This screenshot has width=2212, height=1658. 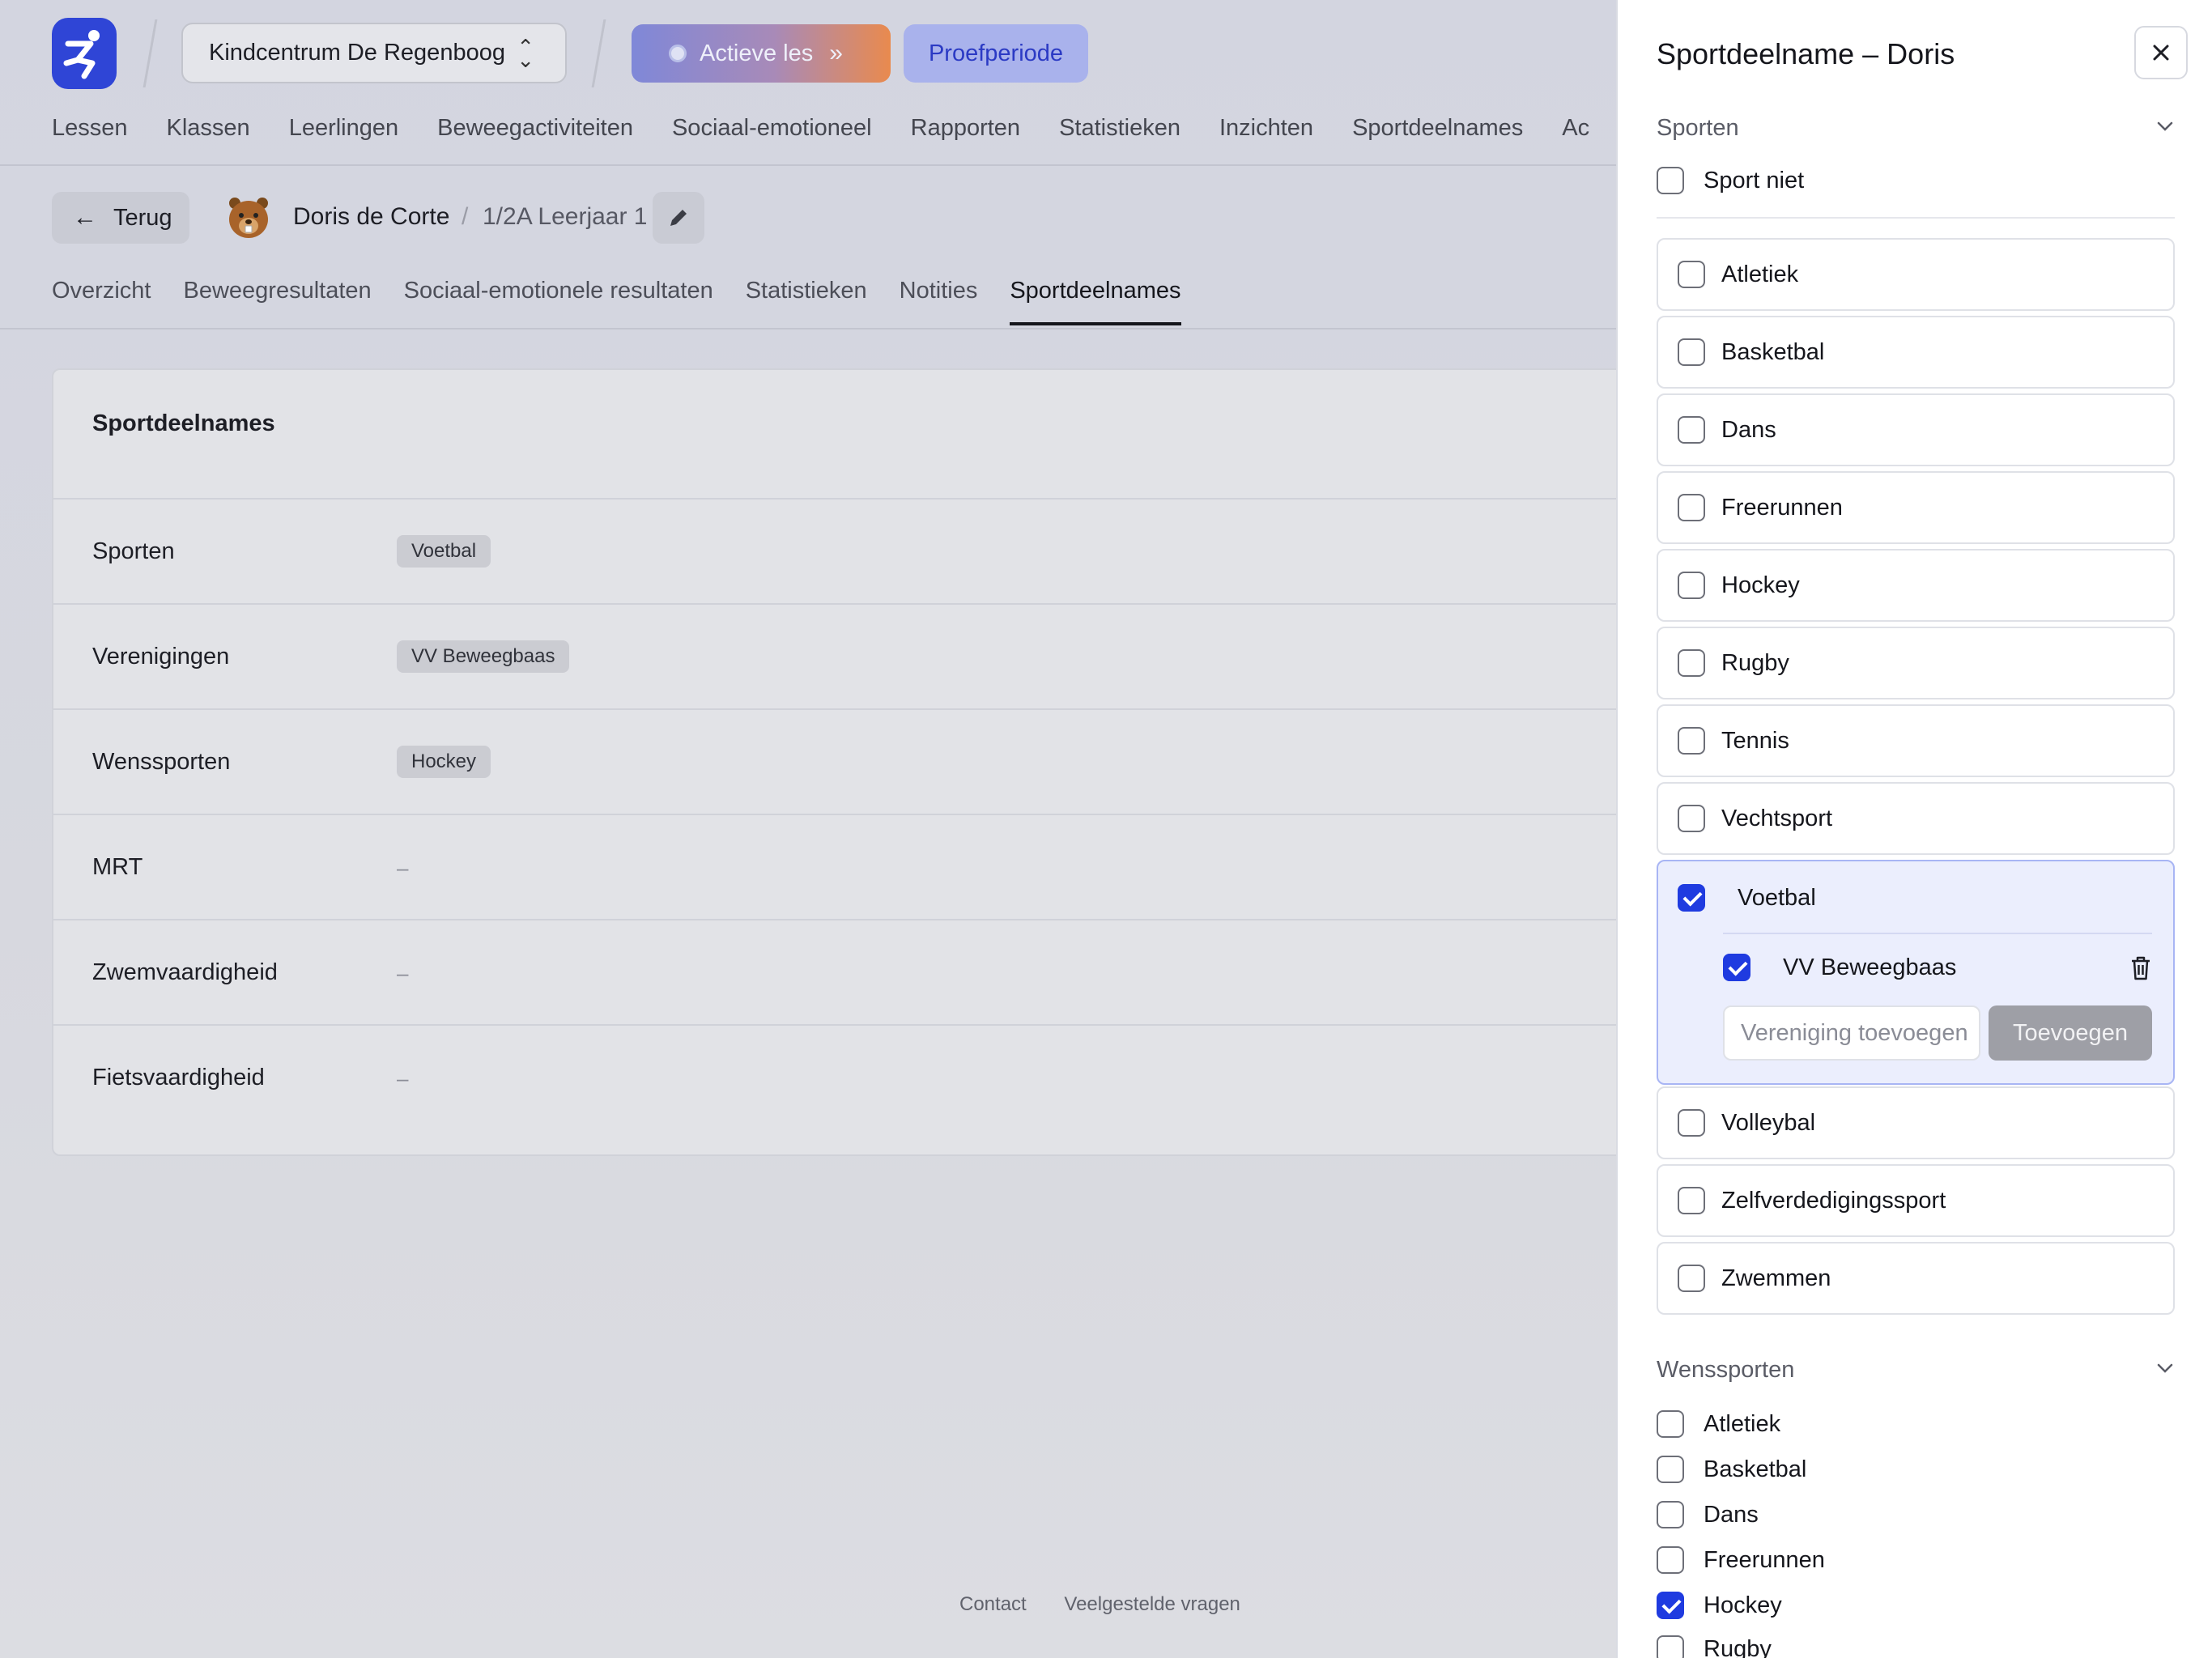 I want to click on sport-option-zwemmen: Zwemmen, so click(x=1916, y=1278).